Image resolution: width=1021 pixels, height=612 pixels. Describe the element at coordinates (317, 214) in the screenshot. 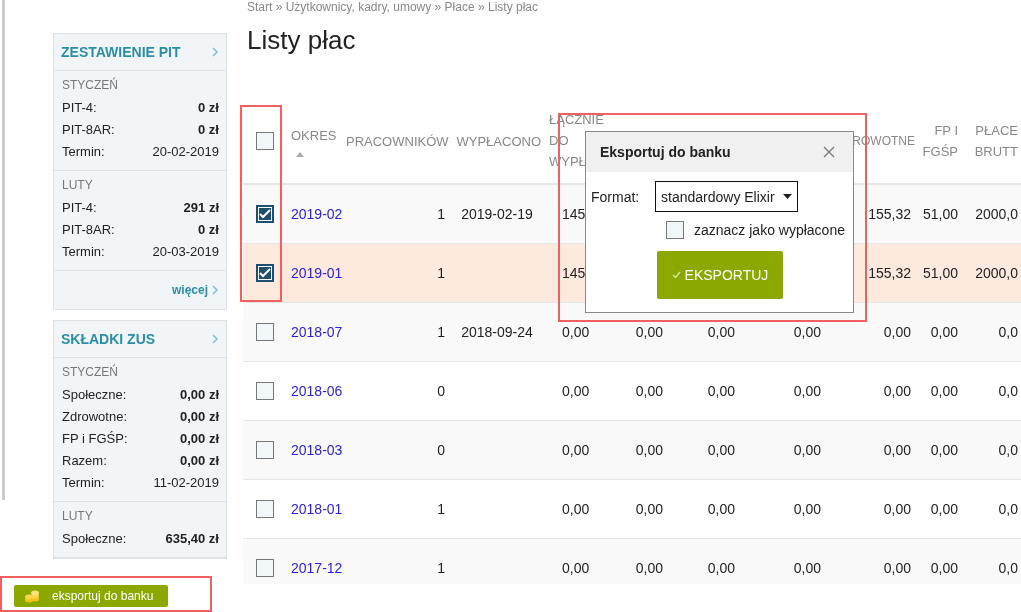

I see `period-link: 2019-02` at that location.